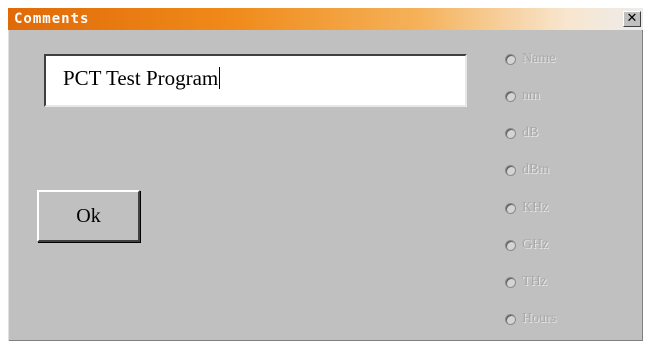 The height and width of the screenshot is (347, 645). I want to click on radio-option-dbm: dBm, so click(527, 170).